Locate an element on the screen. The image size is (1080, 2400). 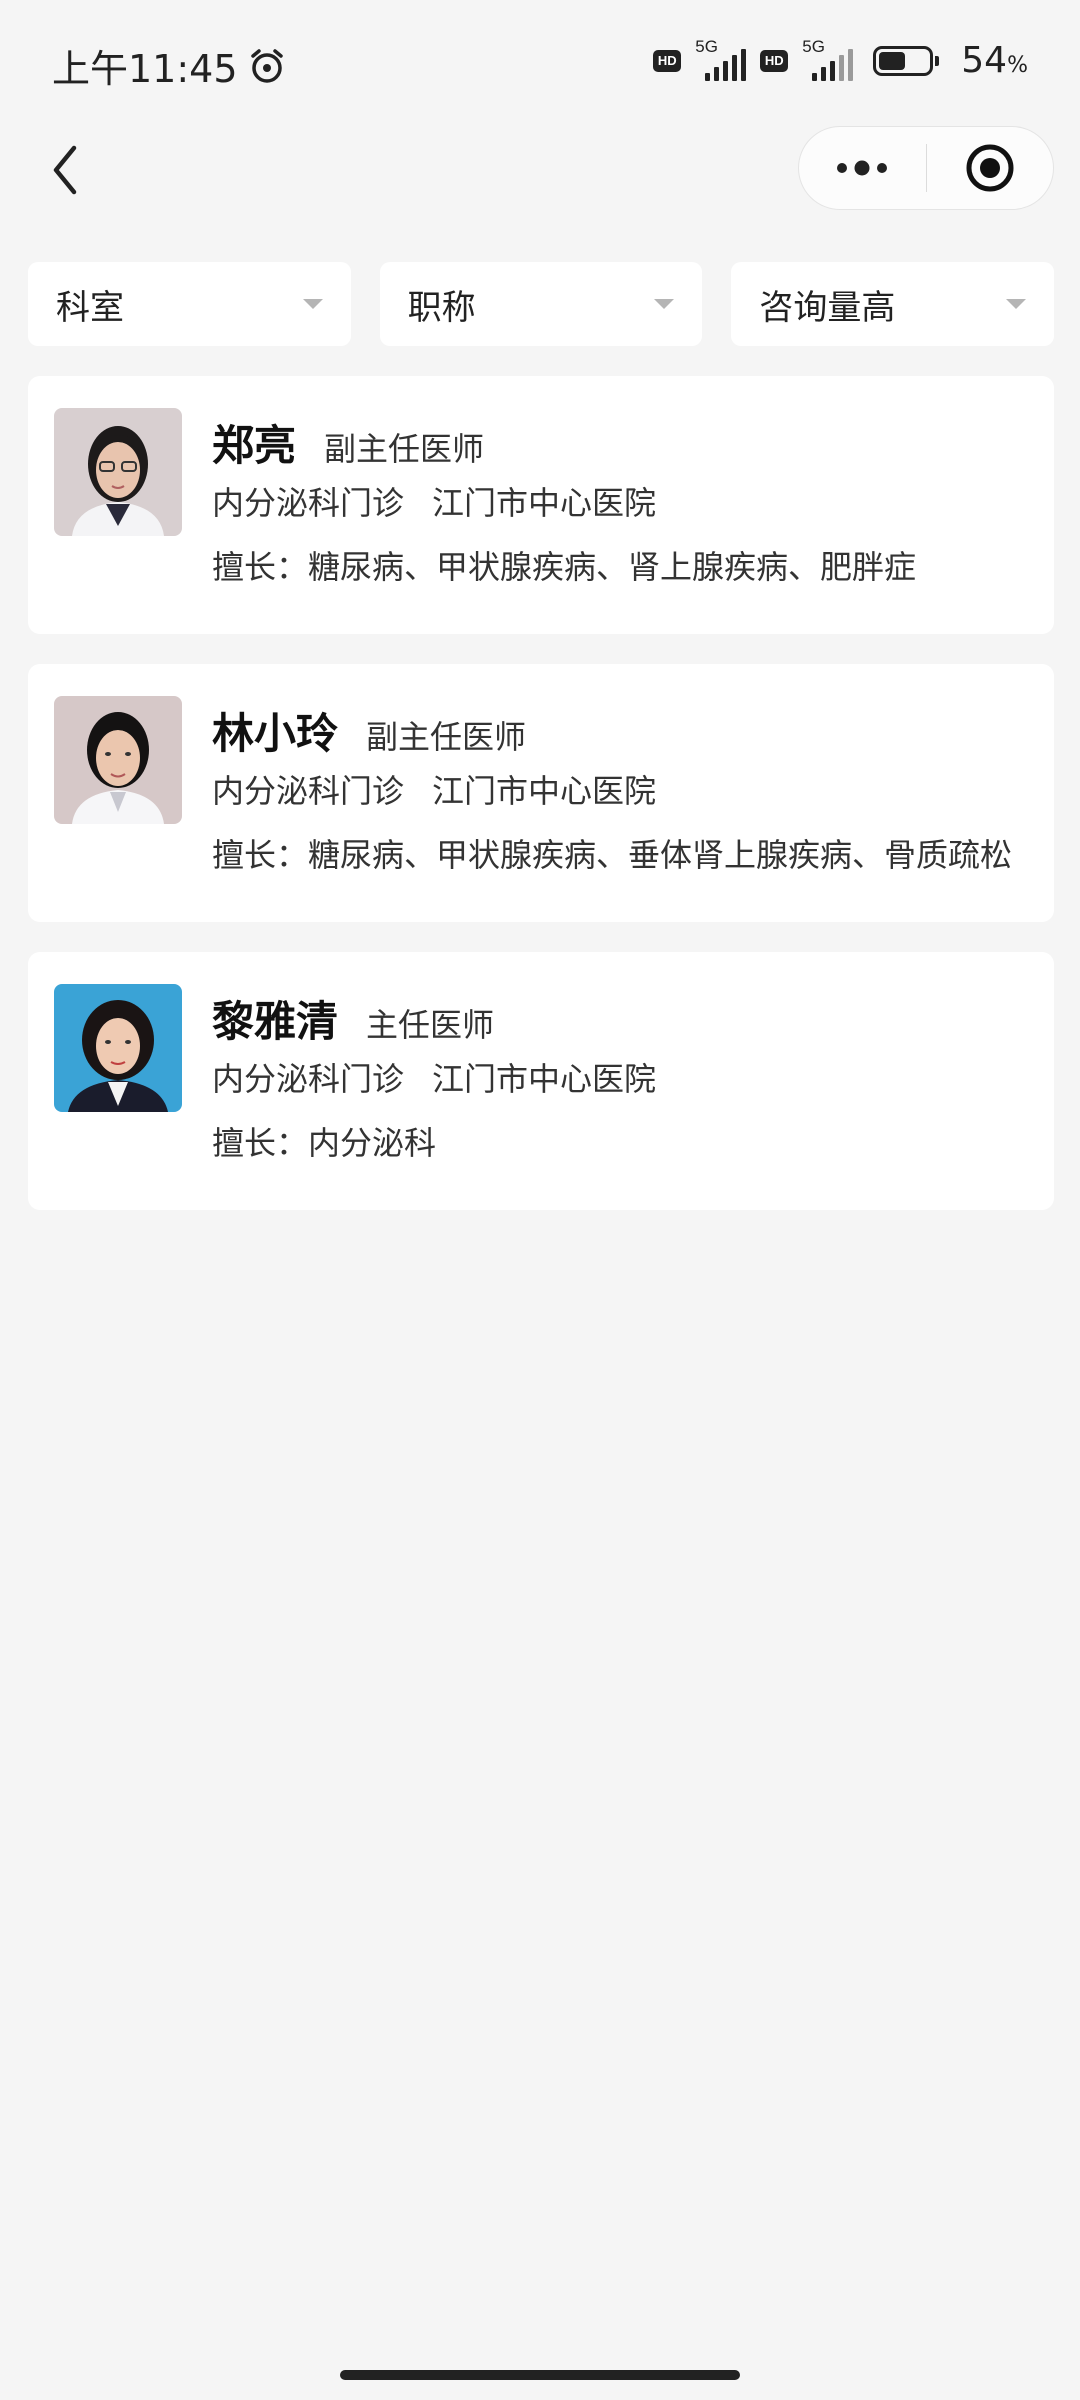
filter-department: 科室 is located at coordinates (189, 304).